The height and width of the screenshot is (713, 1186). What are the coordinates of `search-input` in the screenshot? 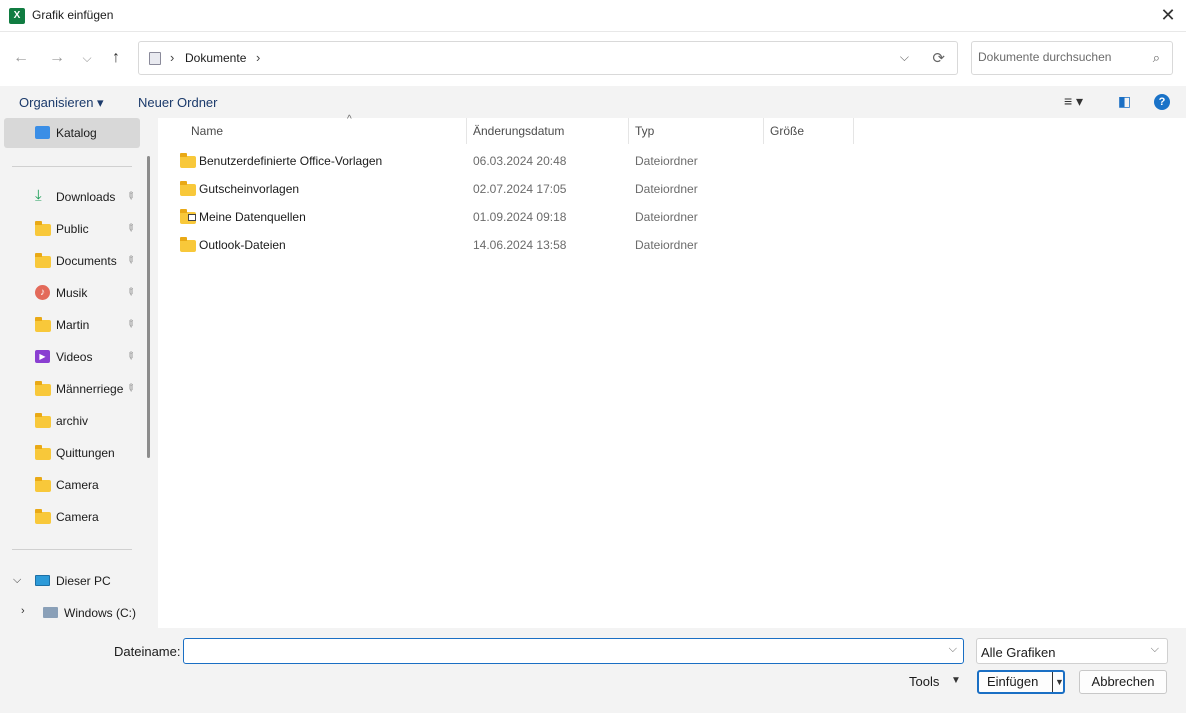 It's located at (1063, 57).